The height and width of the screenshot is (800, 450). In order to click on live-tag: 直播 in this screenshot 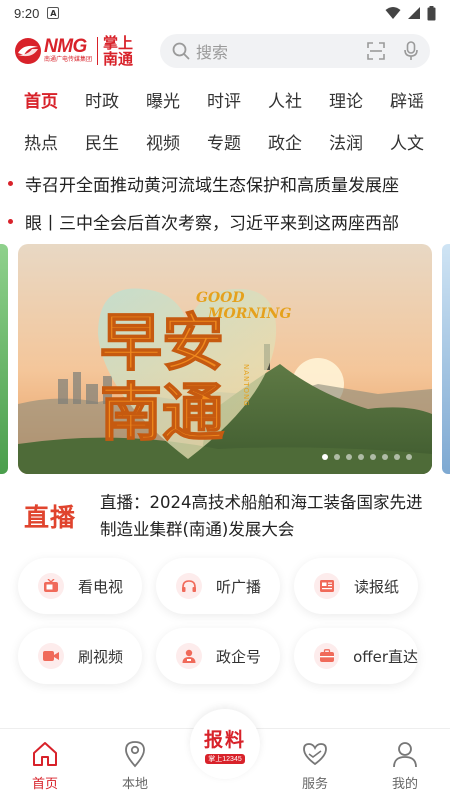, I will do `click(49, 517)`.